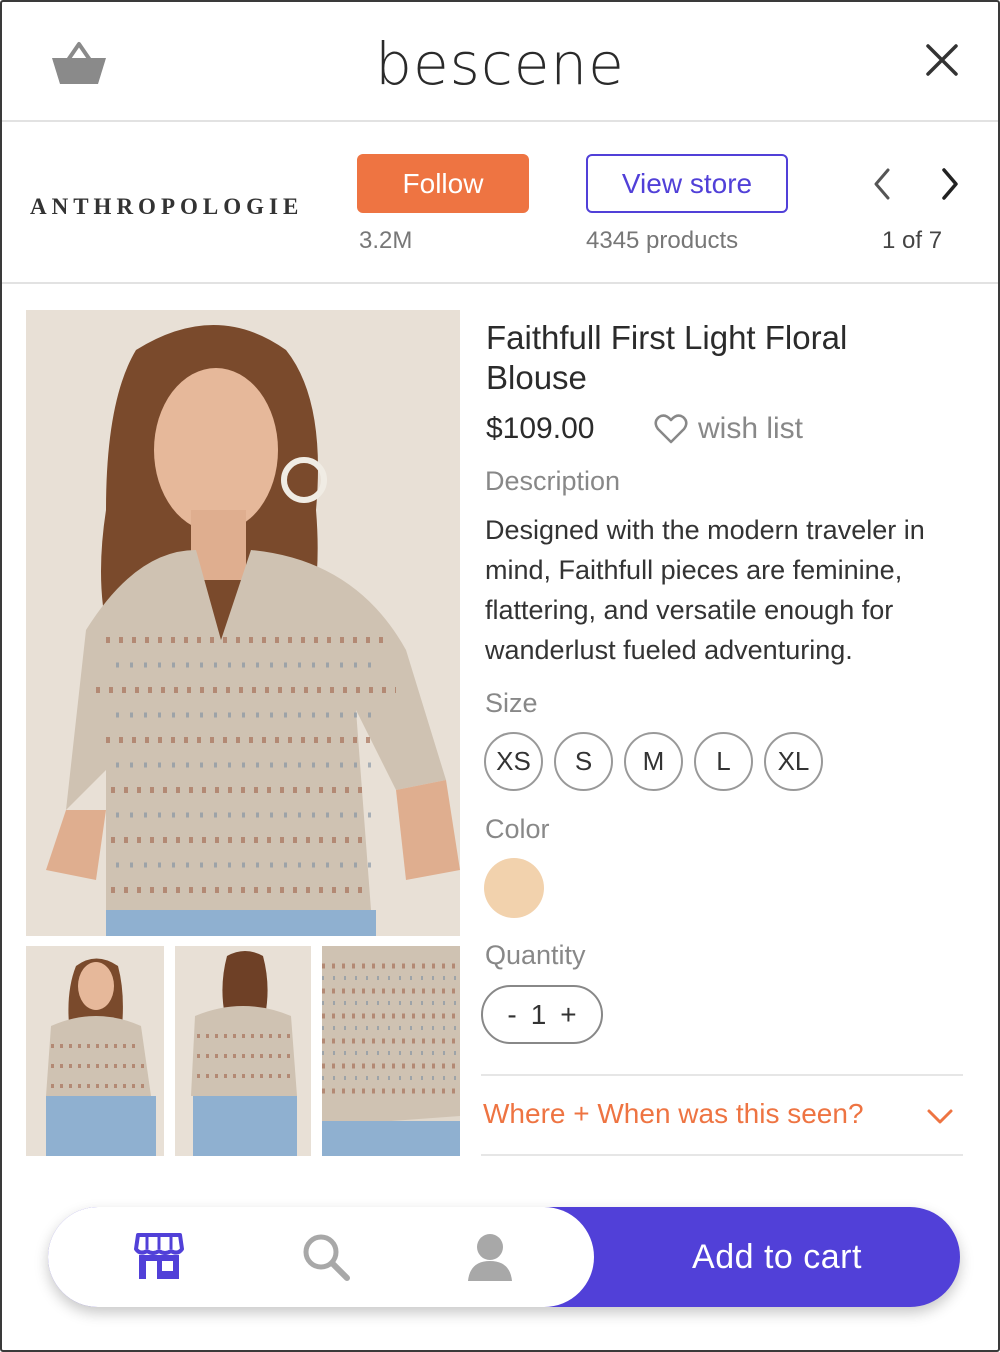  I want to click on heart-icon, so click(671, 429).